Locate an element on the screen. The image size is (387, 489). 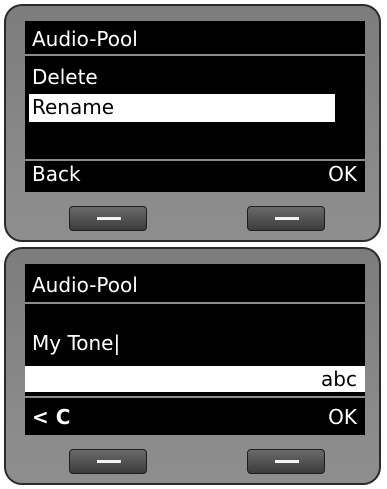
softkey-back-label: Back is located at coordinates (56, 174).